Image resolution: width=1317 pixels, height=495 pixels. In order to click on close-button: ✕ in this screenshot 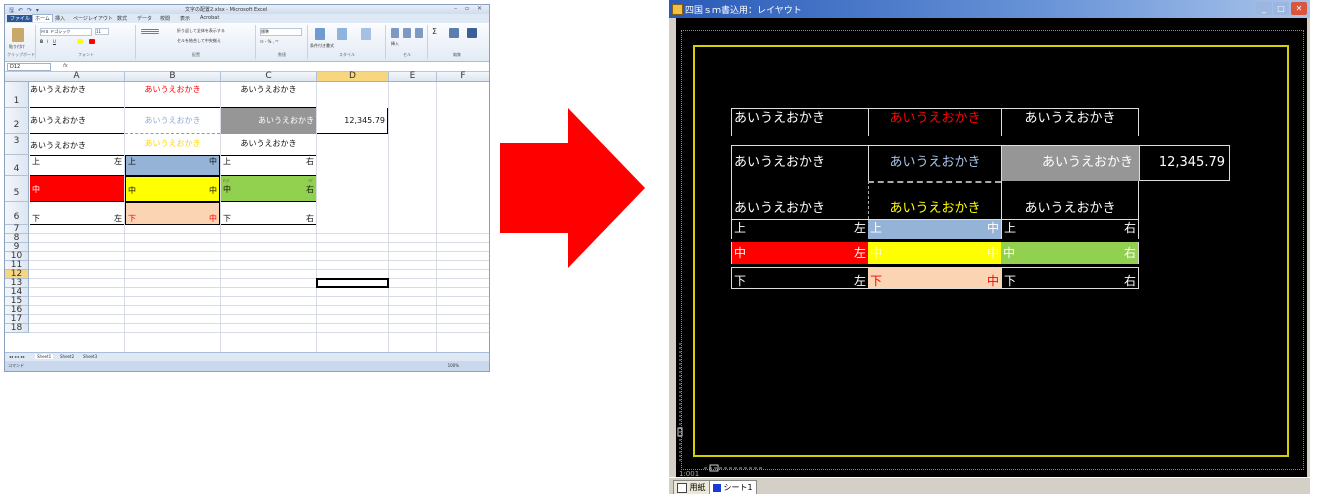, I will do `click(1299, 8)`.